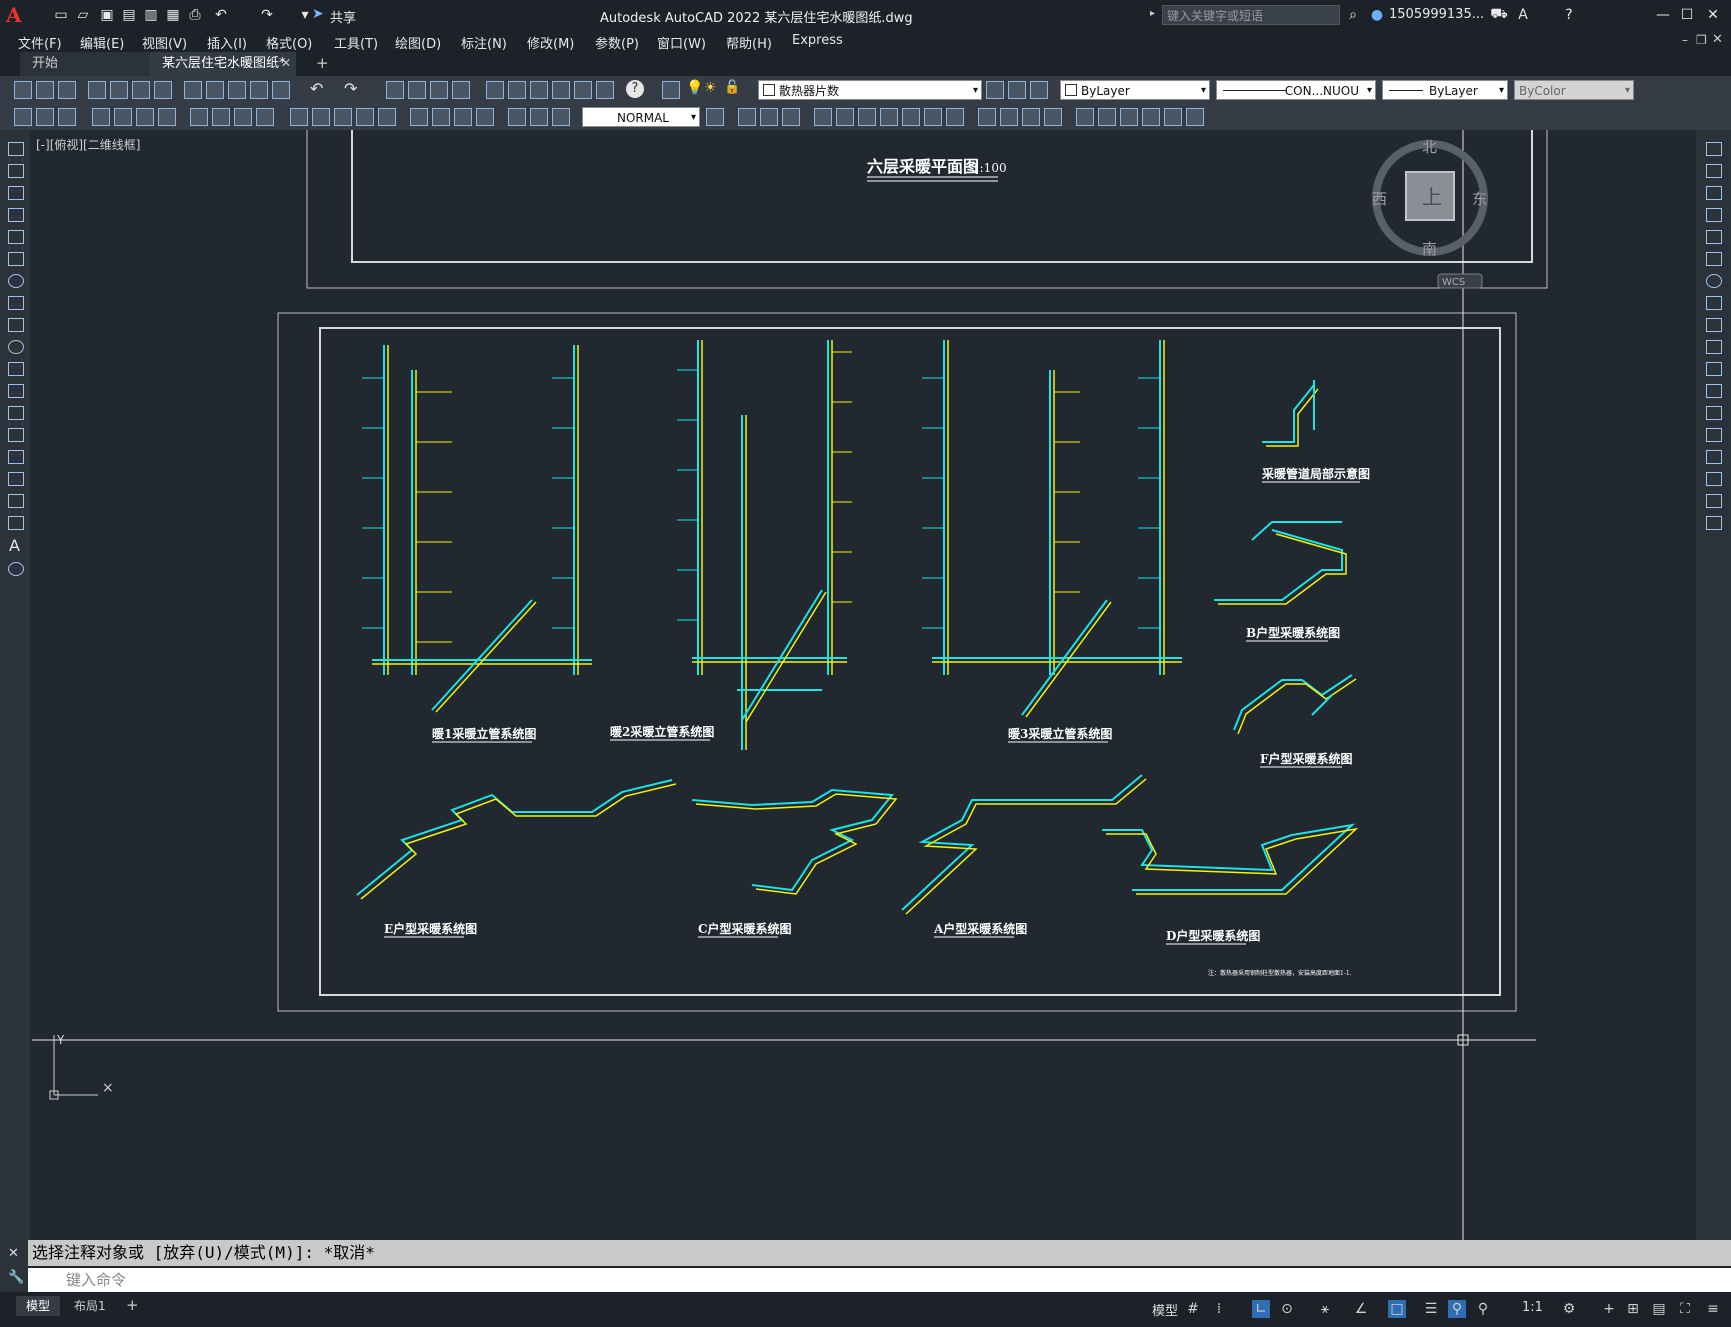 This screenshot has width=1731, height=1327. What do you see at coordinates (16, 413) in the screenshot?
I see `make-block-icon` at bounding box center [16, 413].